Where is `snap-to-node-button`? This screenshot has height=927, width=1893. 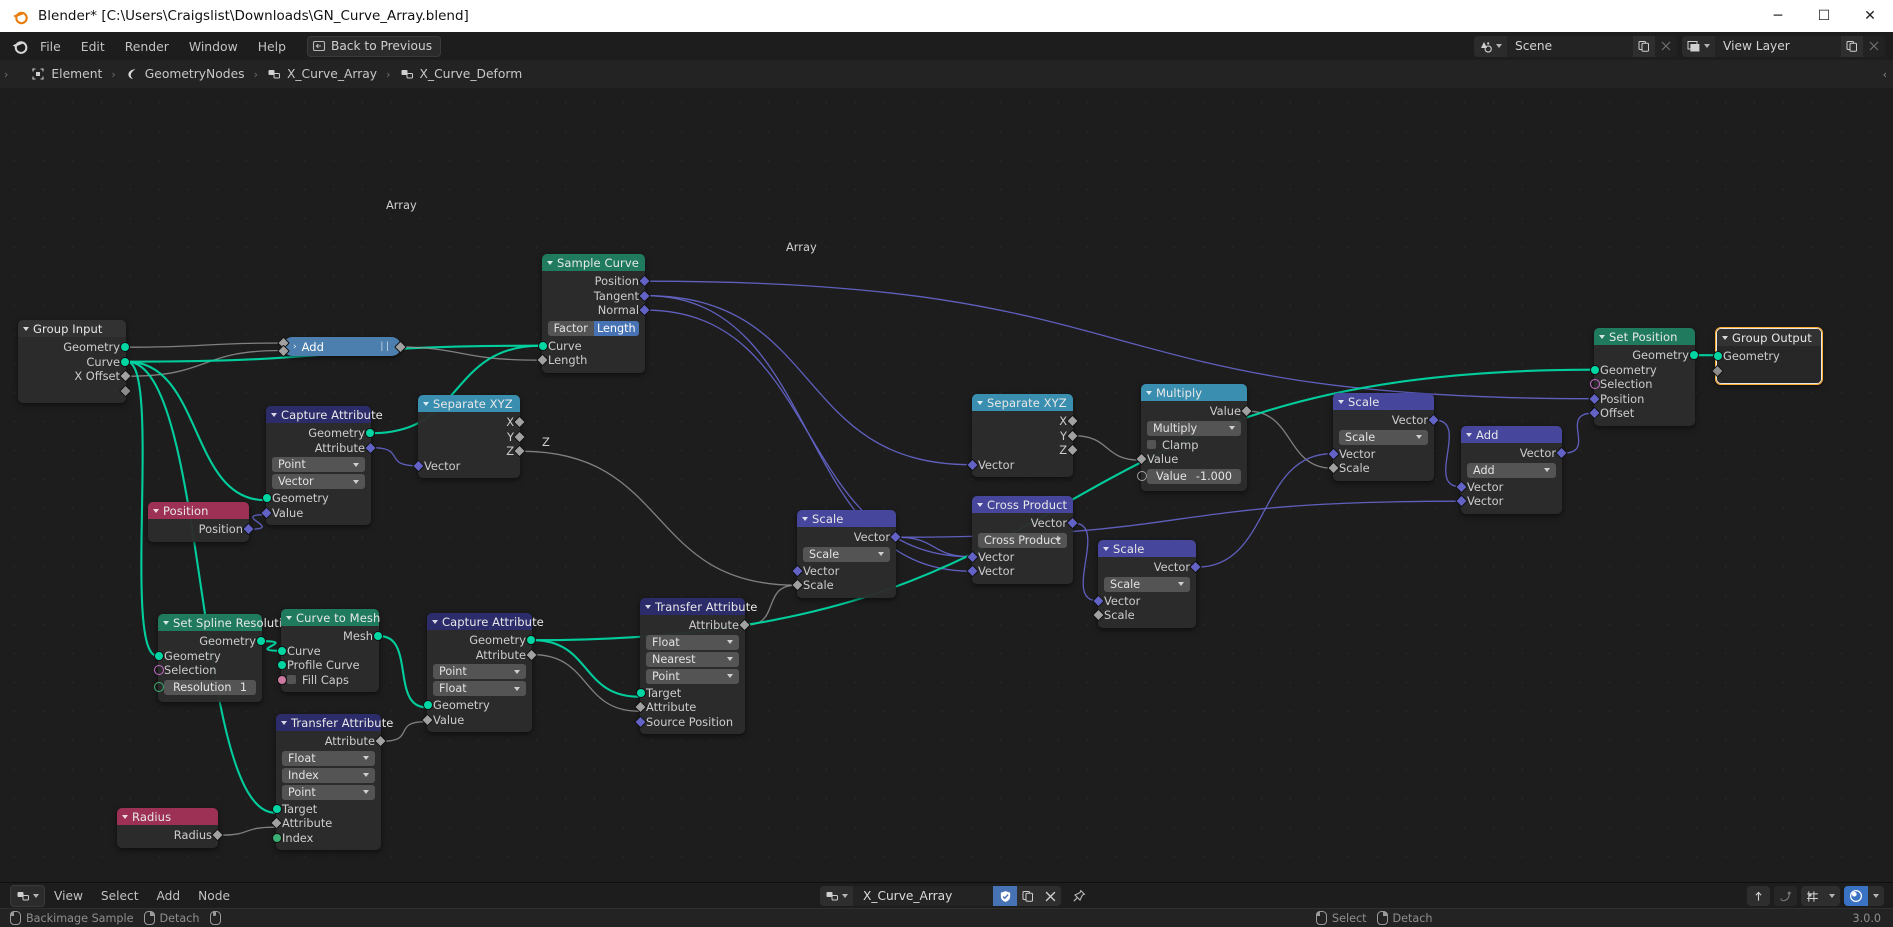
snap-to-node-button is located at coordinates (1758, 896).